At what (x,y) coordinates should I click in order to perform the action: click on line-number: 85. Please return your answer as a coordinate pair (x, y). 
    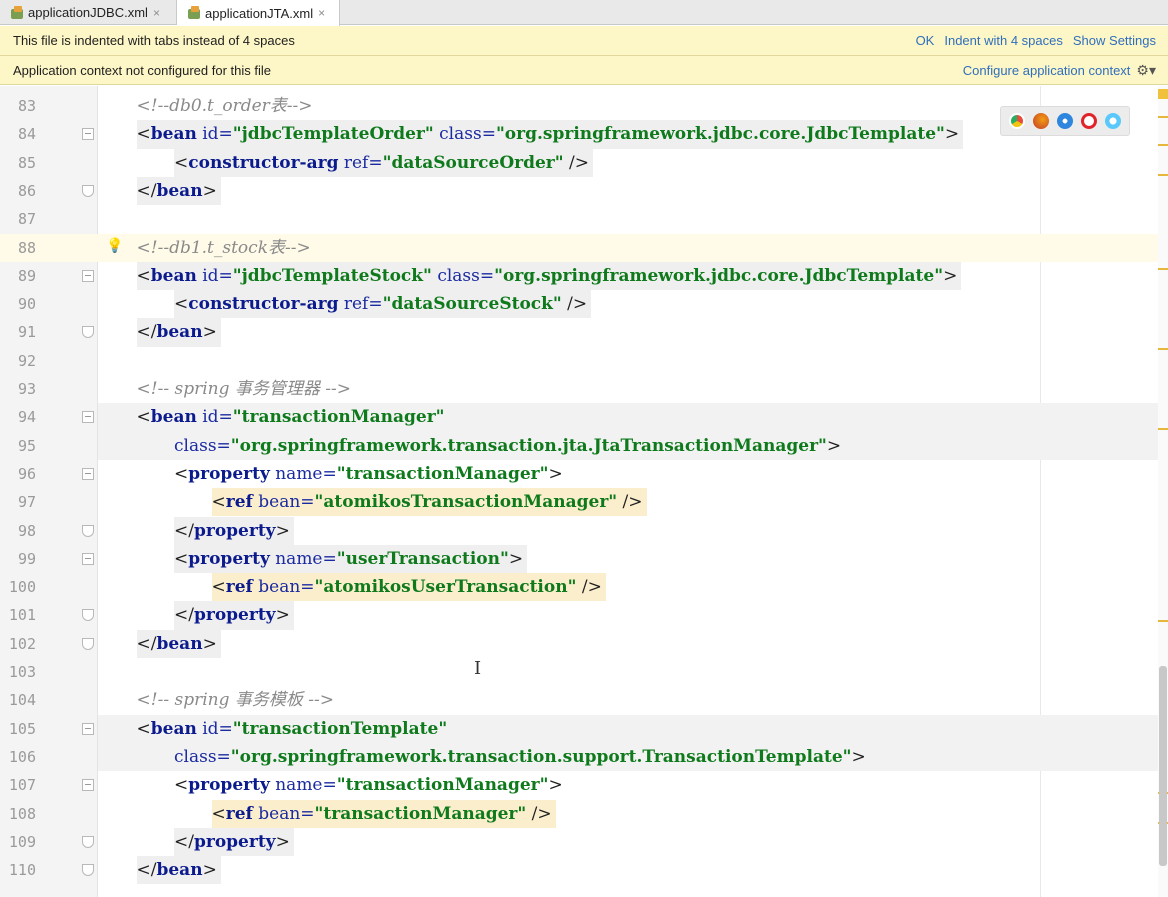
    Looking at the image, I should click on (26, 162).